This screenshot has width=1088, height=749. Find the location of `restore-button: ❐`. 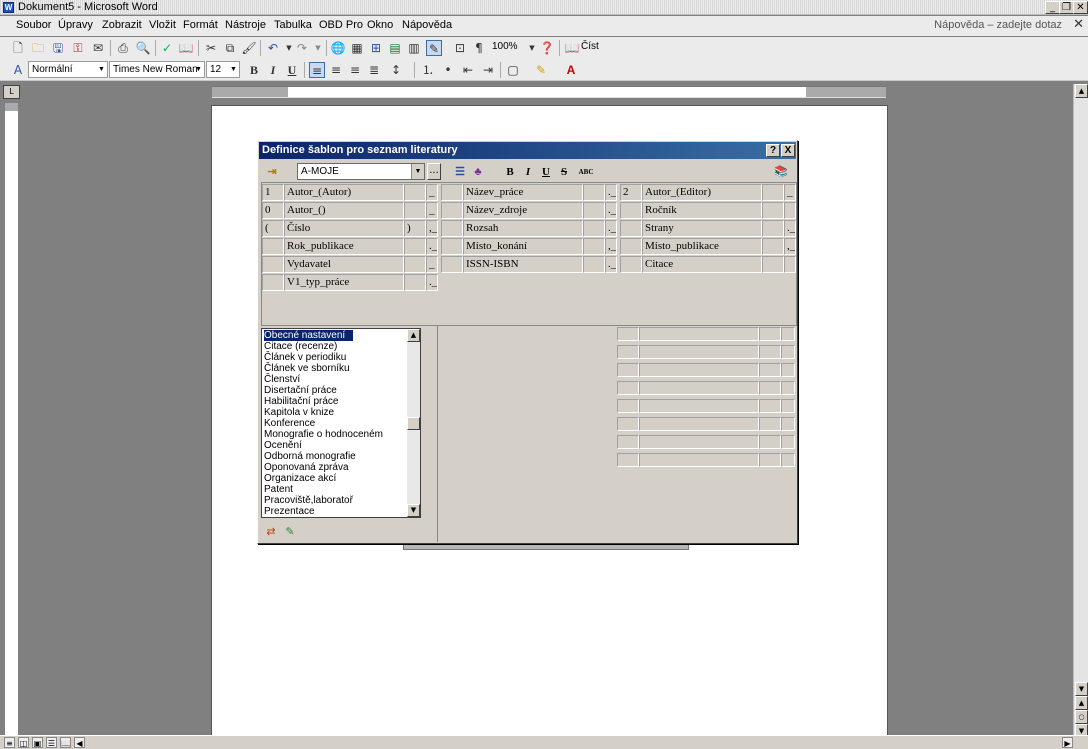

restore-button: ❐ is located at coordinates (1066, 7).